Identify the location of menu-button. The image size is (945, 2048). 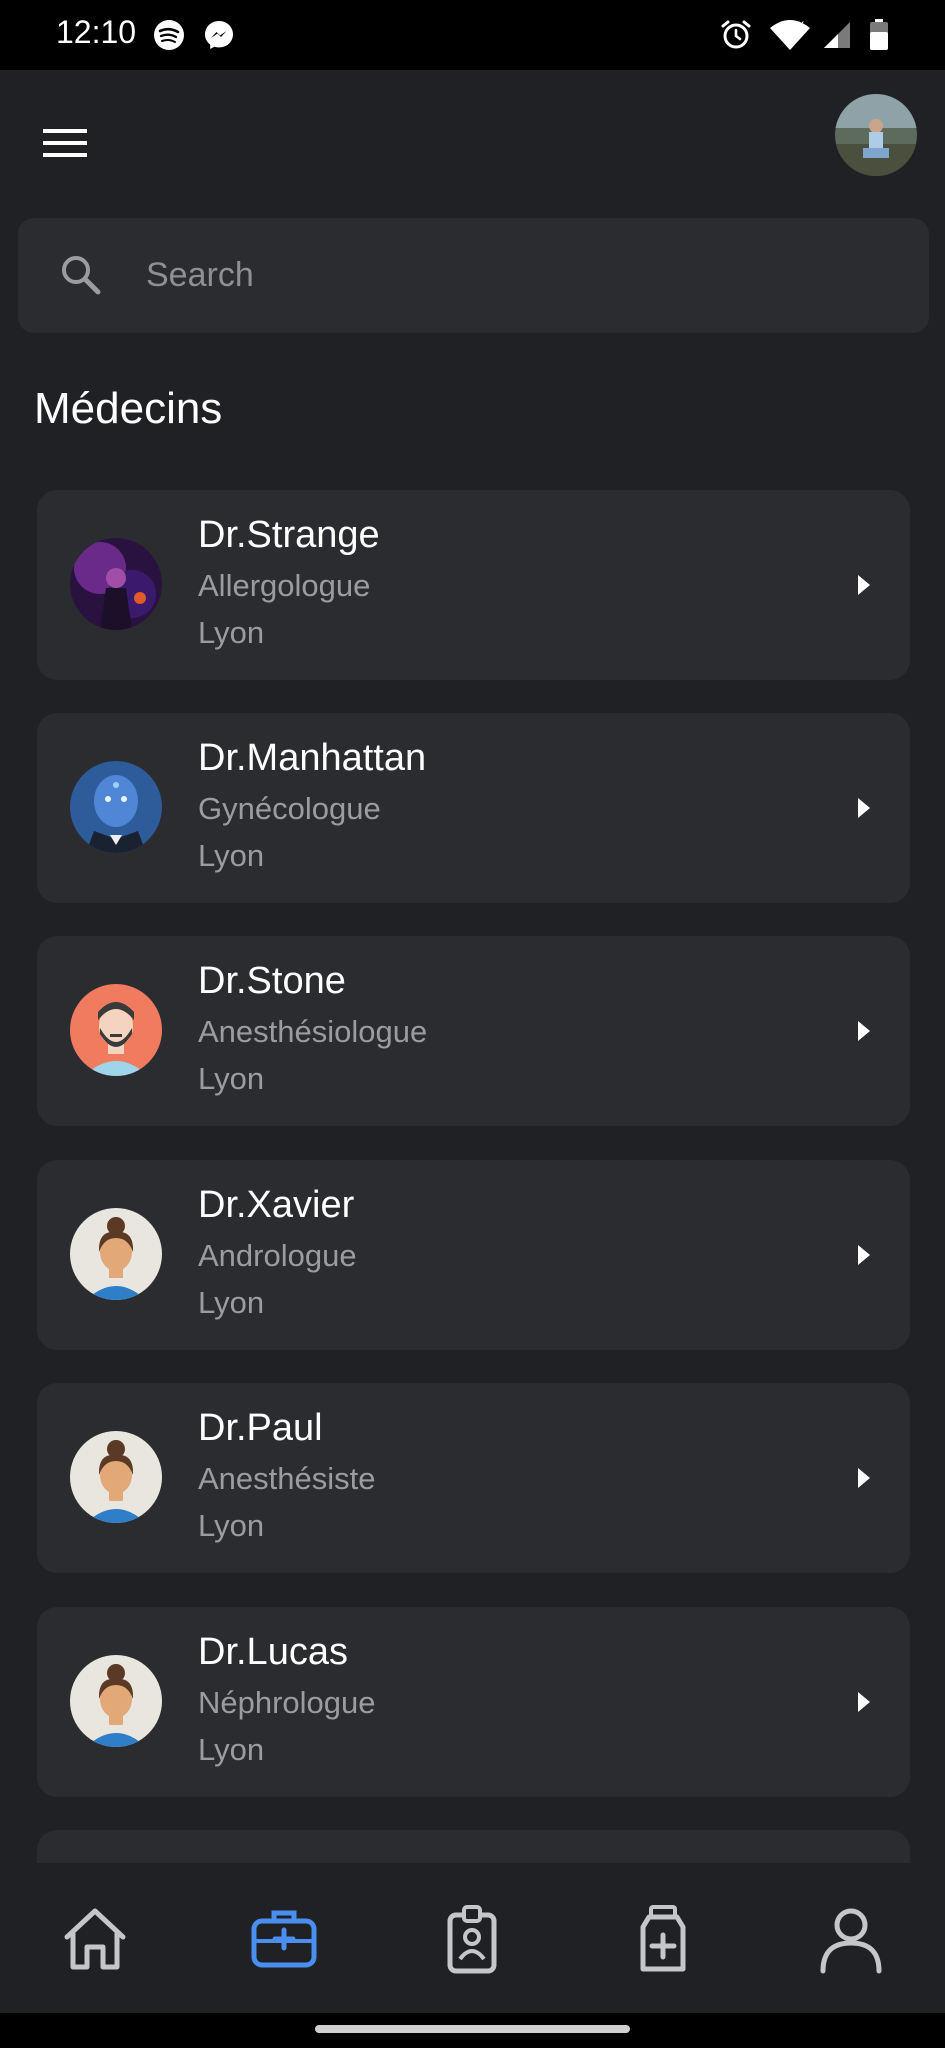
(65, 143).